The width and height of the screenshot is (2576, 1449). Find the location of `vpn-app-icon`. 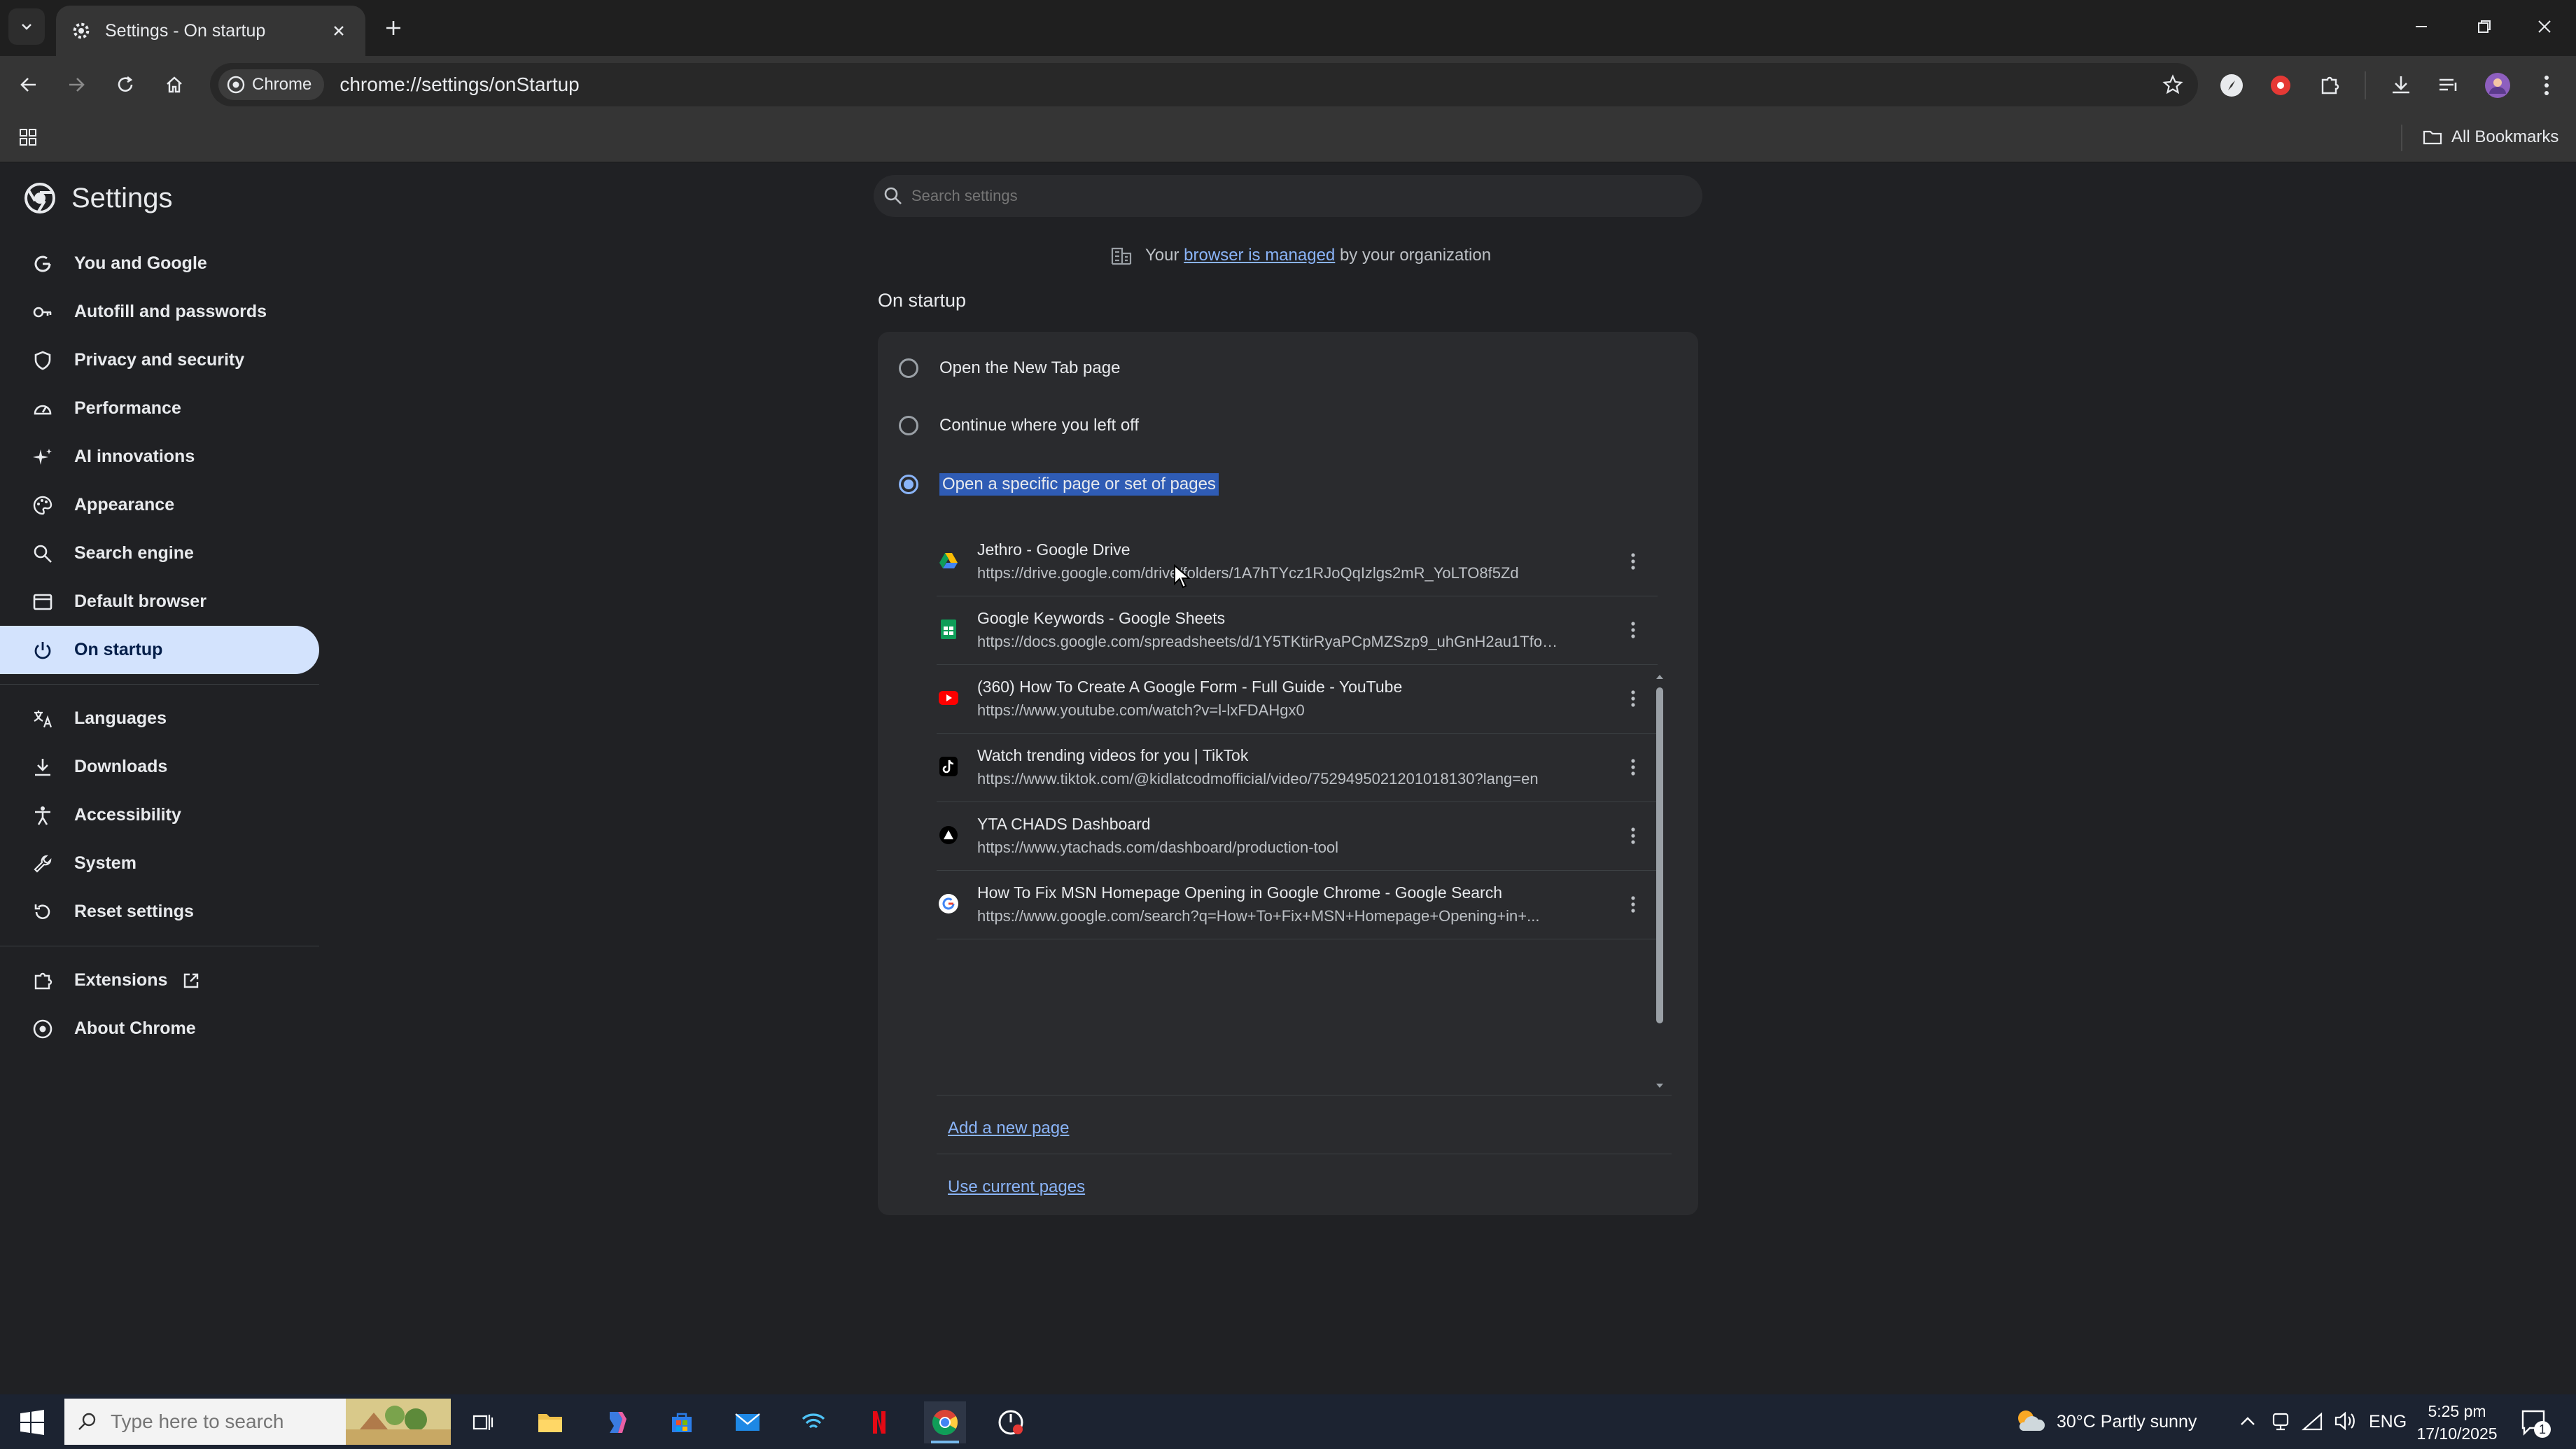

vpn-app-icon is located at coordinates (813, 1422).